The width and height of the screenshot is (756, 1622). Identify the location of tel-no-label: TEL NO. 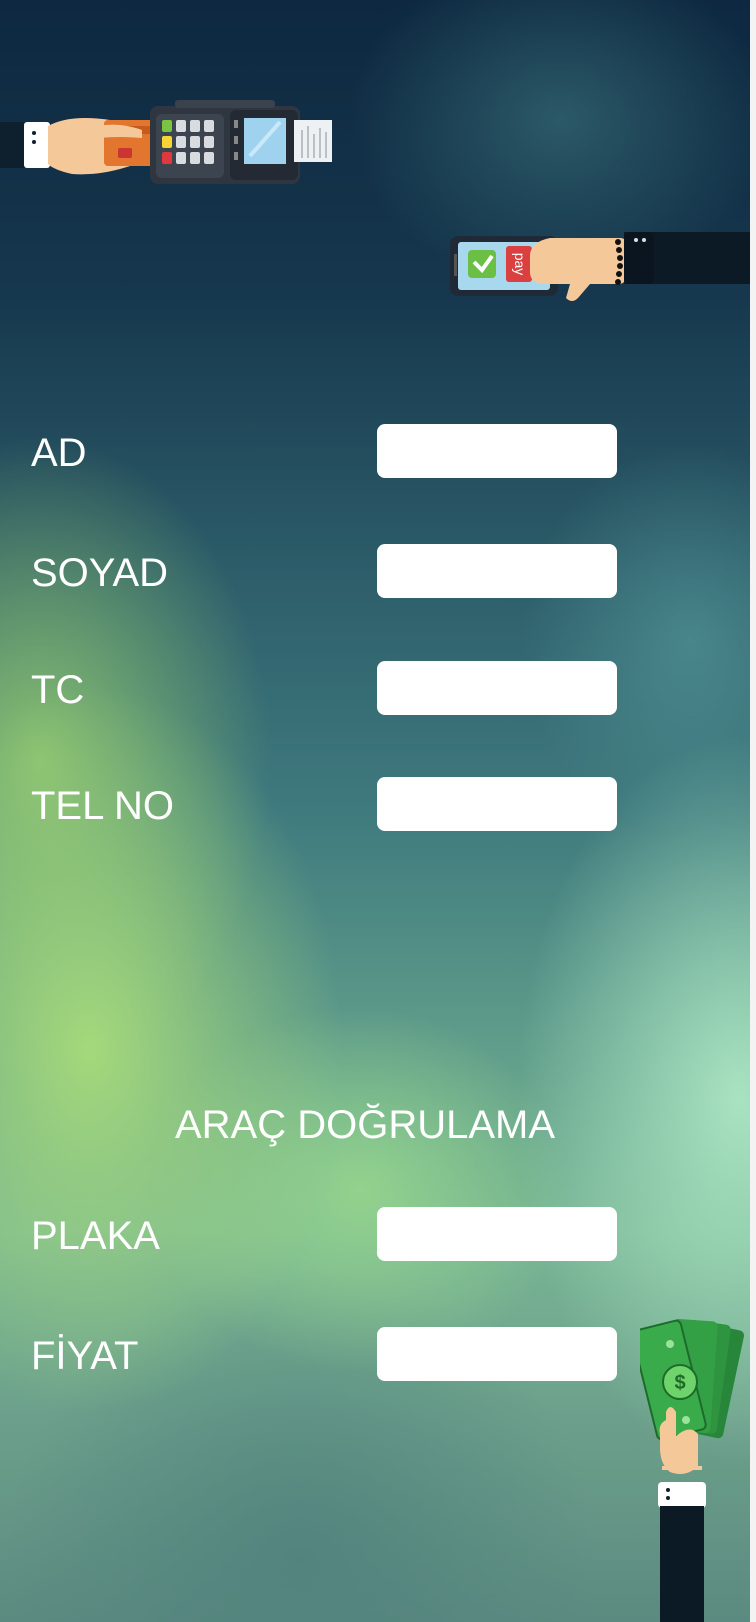
(102, 806).